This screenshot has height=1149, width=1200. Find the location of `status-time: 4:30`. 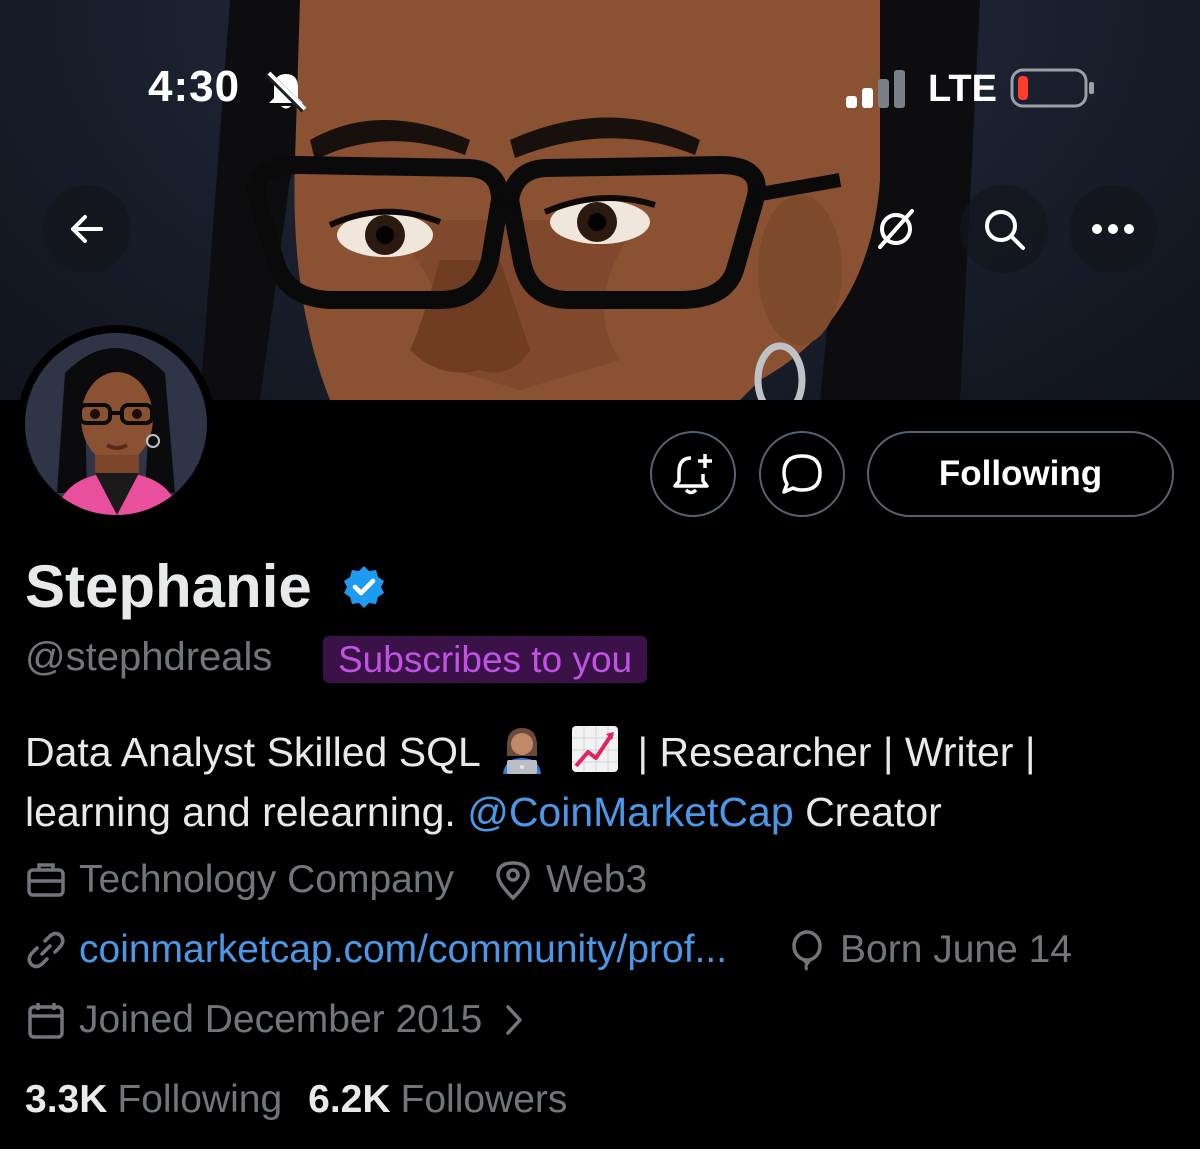

status-time: 4:30 is located at coordinates (194, 86).